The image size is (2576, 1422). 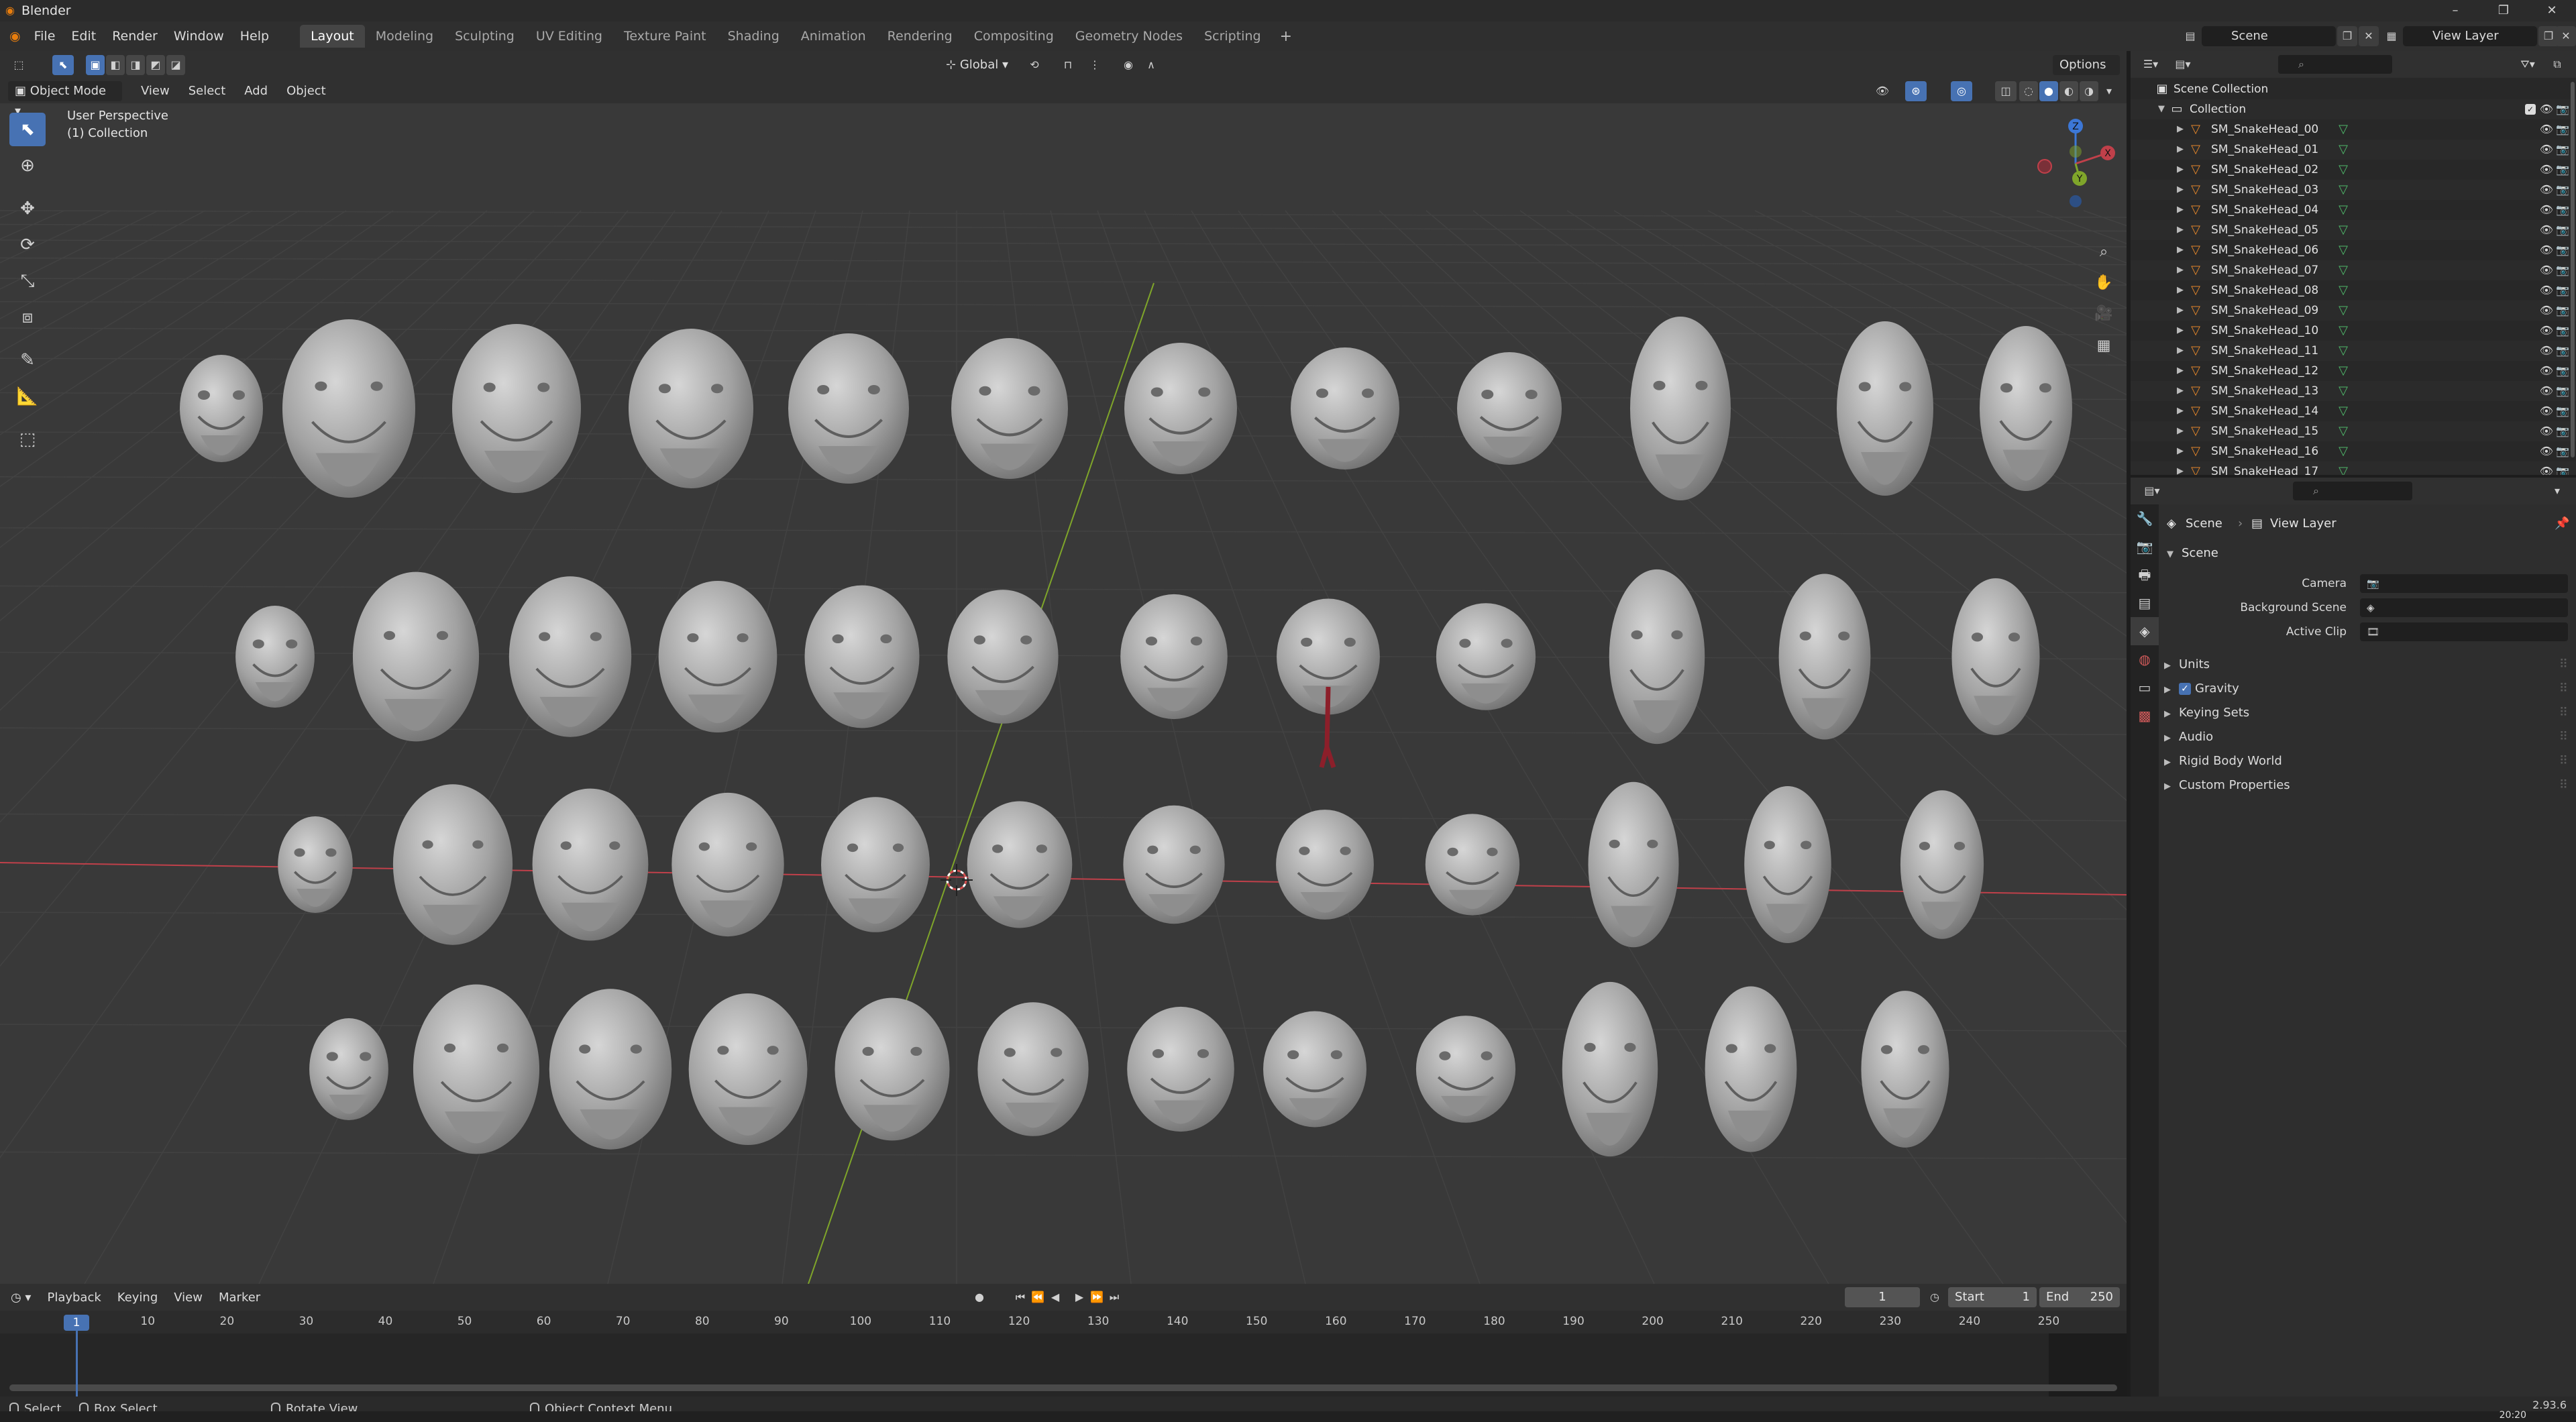 I want to click on menu-window: Window, so click(x=199, y=36).